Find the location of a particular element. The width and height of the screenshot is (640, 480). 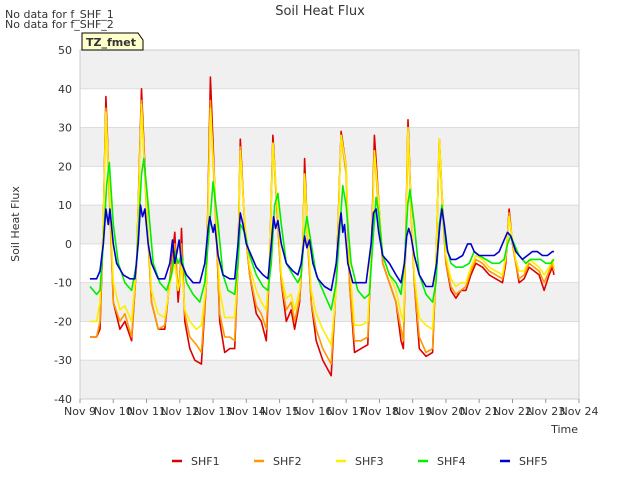

legend-label-shf2: SHF2 is located at coordinates (287, 461).